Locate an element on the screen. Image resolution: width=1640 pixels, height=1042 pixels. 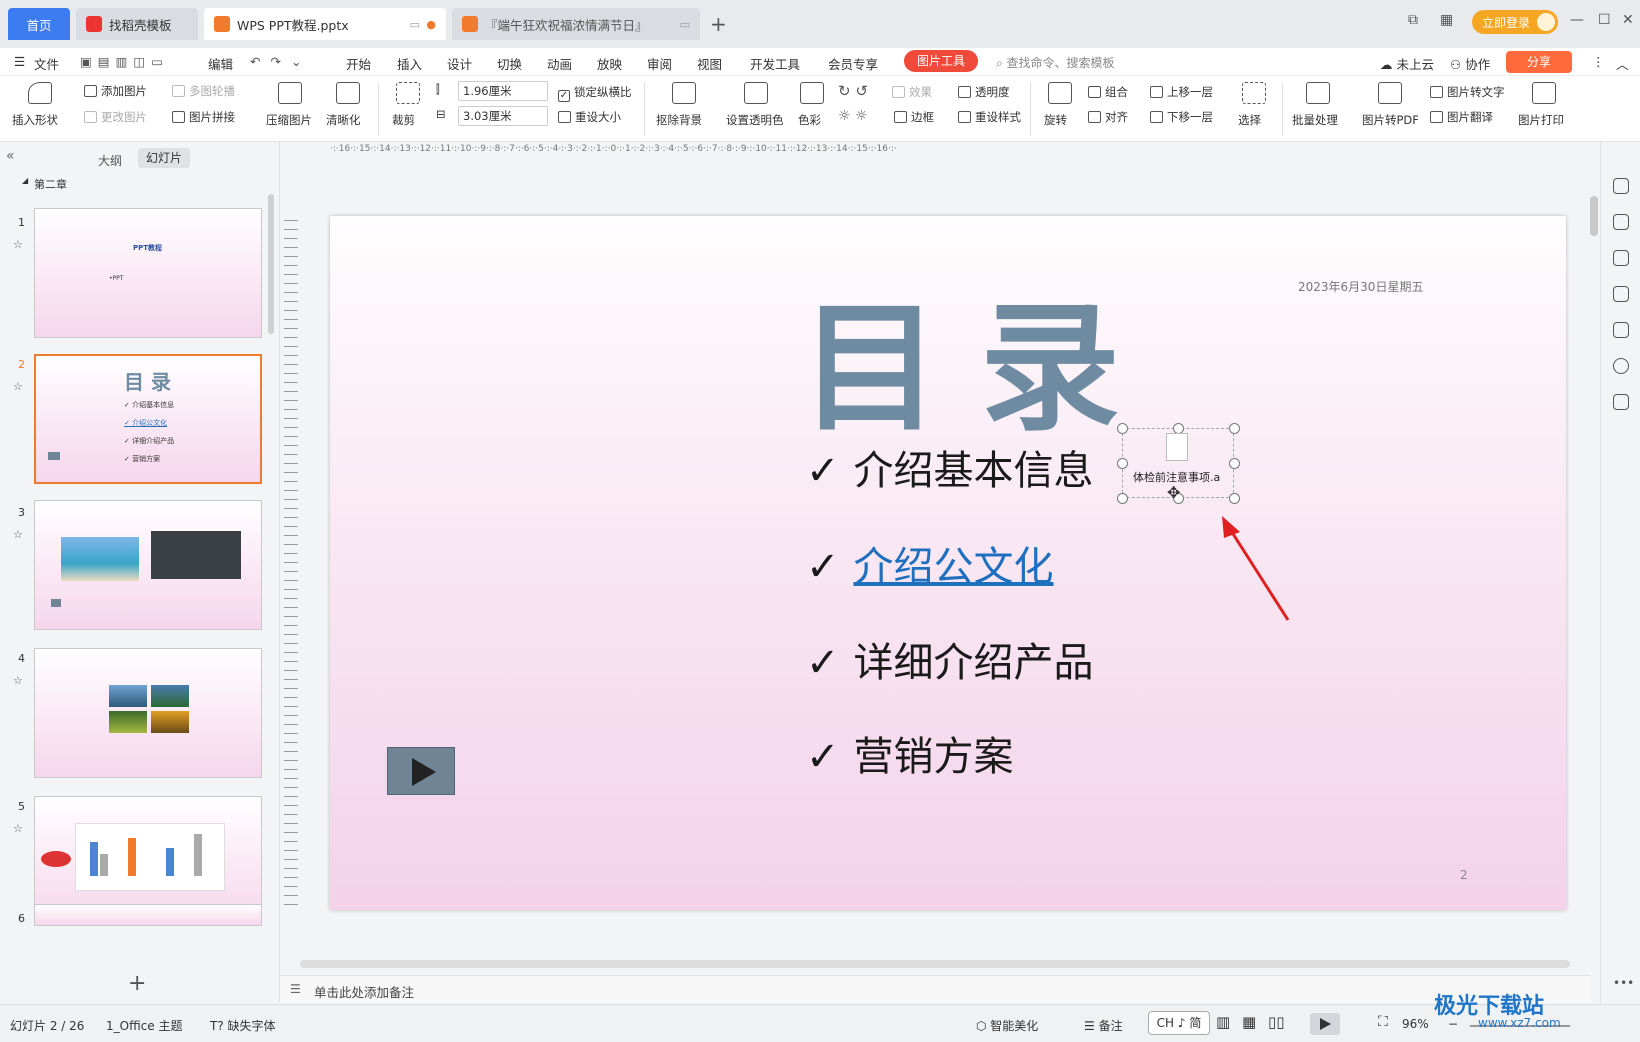
image-ai-icon is located at coordinates (1621, 330).